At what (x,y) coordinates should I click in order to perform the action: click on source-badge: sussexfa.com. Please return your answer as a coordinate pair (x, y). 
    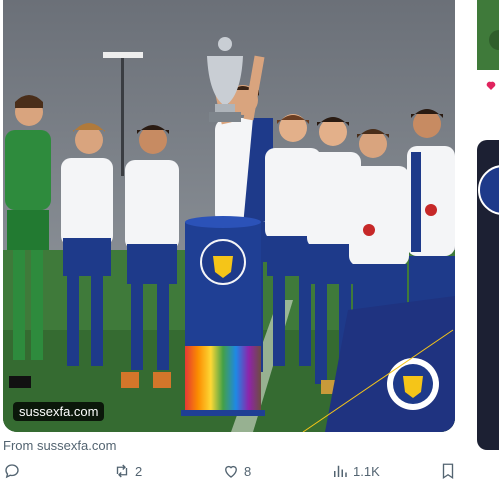
    Looking at the image, I should click on (59, 411).